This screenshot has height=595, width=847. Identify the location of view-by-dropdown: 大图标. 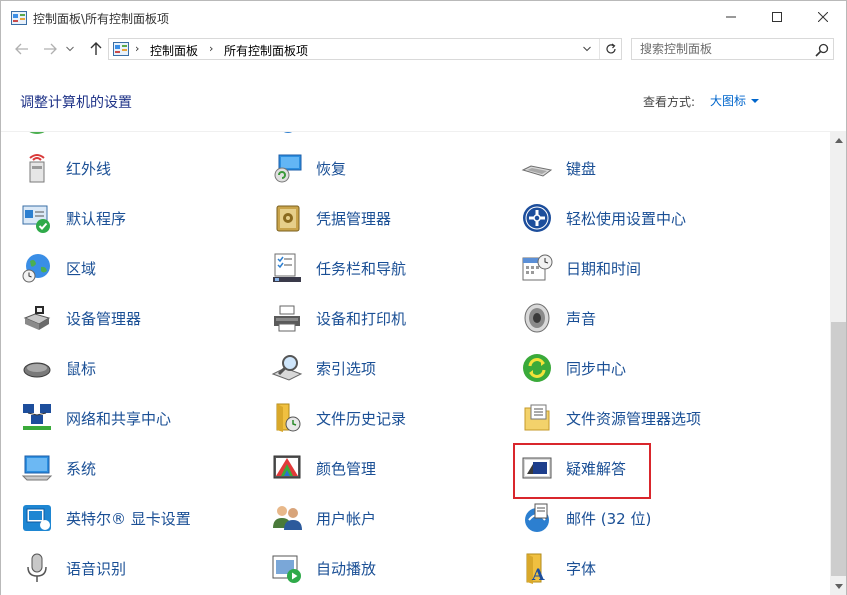
(735, 100).